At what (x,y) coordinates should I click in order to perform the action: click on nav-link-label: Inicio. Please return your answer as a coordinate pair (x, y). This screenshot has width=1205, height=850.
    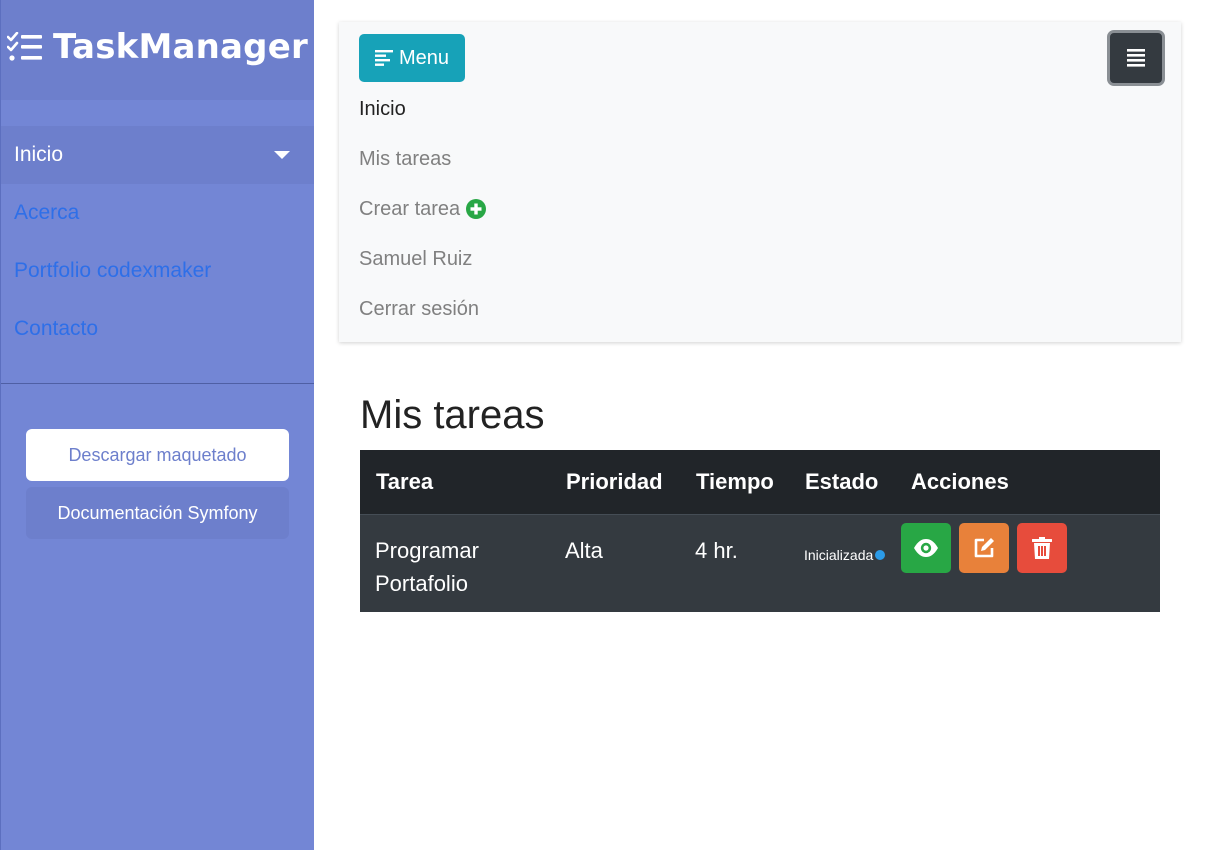
    Looking at the image, I should click on (382, 108).